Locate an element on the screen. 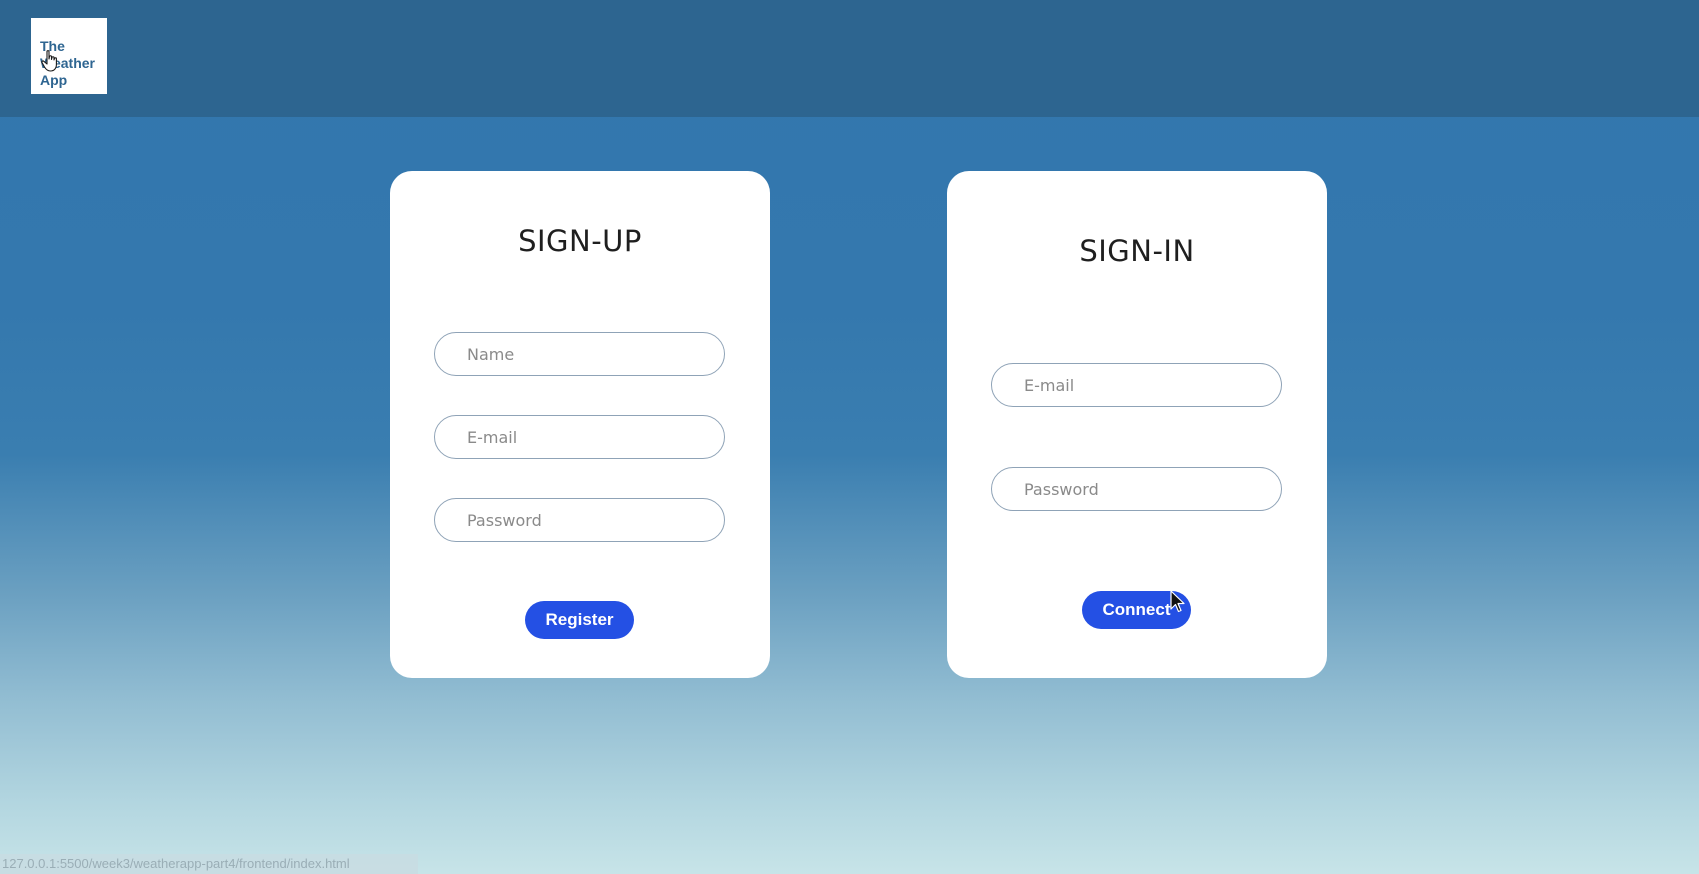  signup-password-input is located at coordinates (579, 520).